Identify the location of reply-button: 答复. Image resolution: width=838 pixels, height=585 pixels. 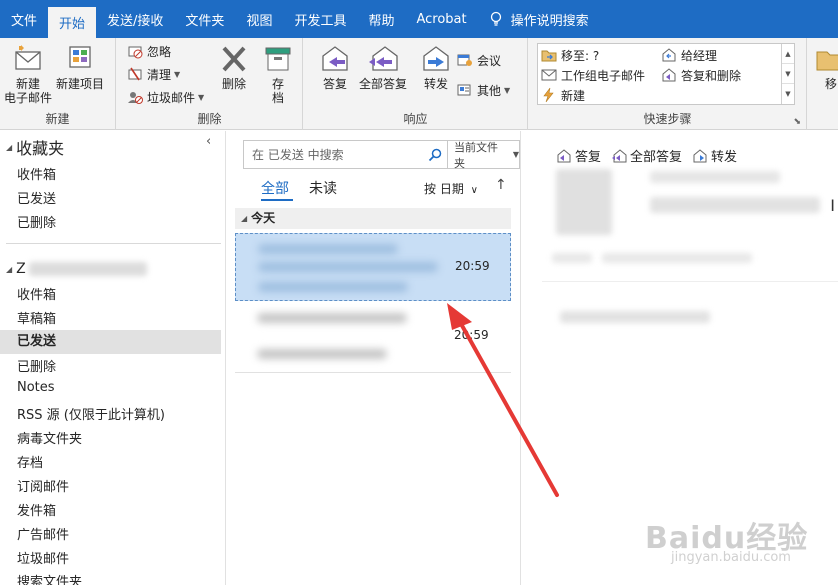
(335, 67).